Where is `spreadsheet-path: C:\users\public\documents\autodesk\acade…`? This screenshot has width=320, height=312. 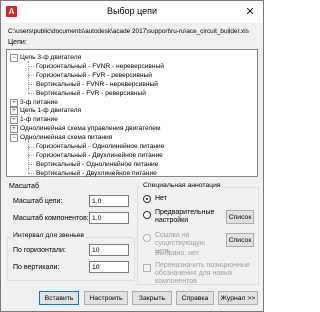 spreadsheet-path: C:\users\public\documents\autodesk\acade… is located at coordinates (128, 31).